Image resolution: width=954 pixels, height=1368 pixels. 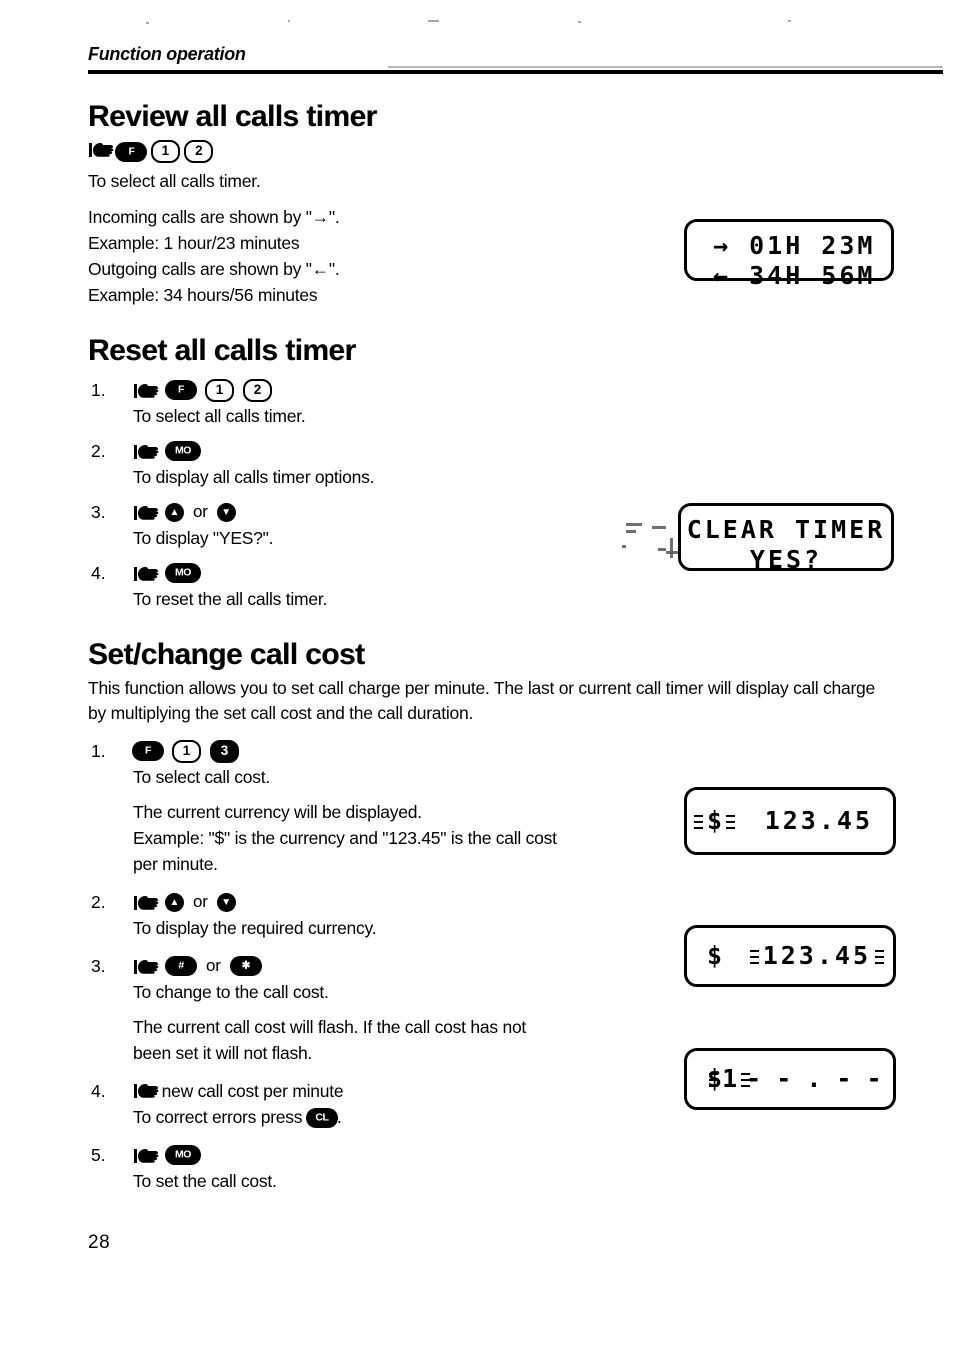 What do you see at coordinates (505, 390) in the screenshot?
I see `step-key-sequence: F 1 2` at bounding box center [505, 390].